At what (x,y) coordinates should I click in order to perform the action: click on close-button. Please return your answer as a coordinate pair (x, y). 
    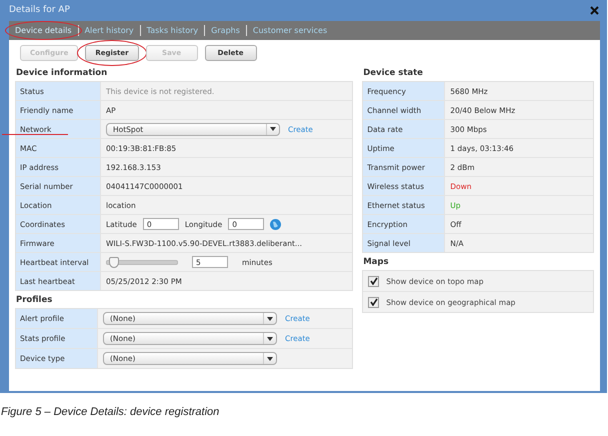
    Looking at the image, I should click on (594, 10).